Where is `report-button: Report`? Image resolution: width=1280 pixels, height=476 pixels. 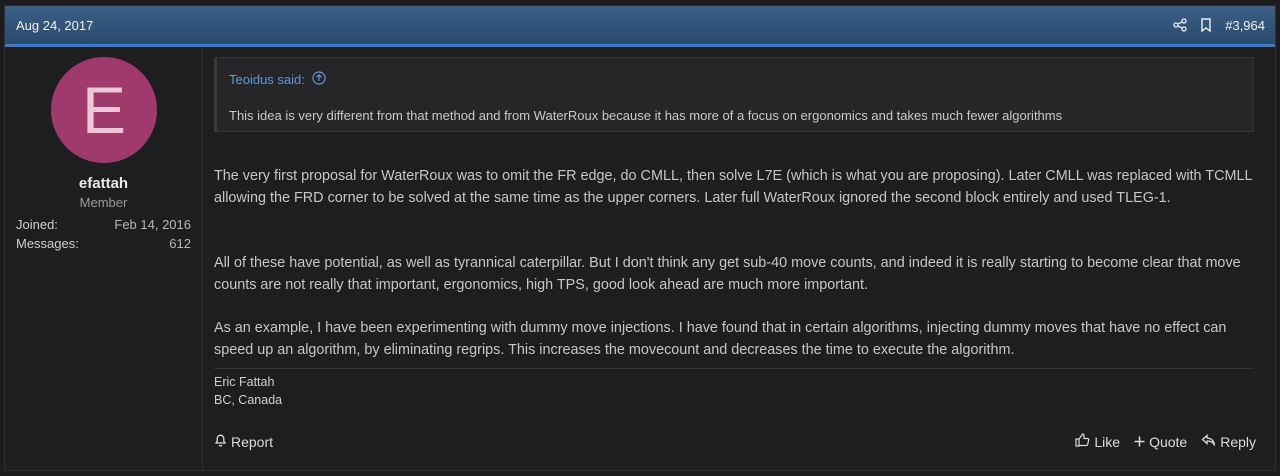 report-button: Report is located at coordinates (243, 441).